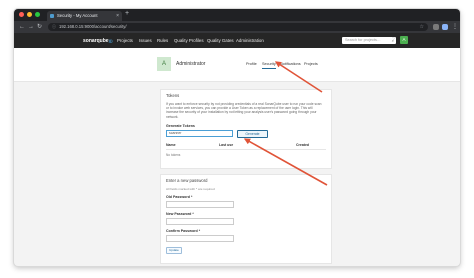 This screenshot has height=278, width=474. What do you see at coordinates (174, 250) in the screenshot?
I see `update-button: Update` at bounding box center [174, 250].